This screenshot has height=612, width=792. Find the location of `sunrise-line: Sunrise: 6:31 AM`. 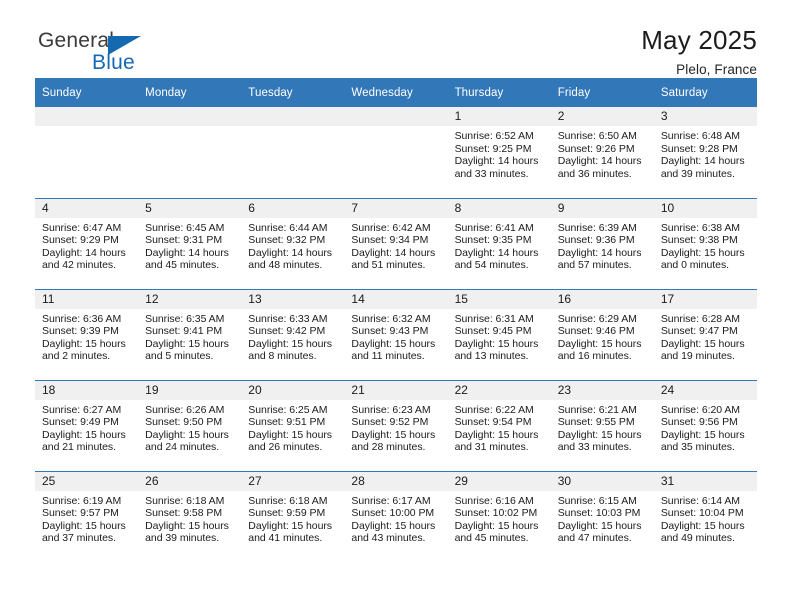

sunrise-line: Sunrise: 6:31 AM is located at coordinates (494, 318).